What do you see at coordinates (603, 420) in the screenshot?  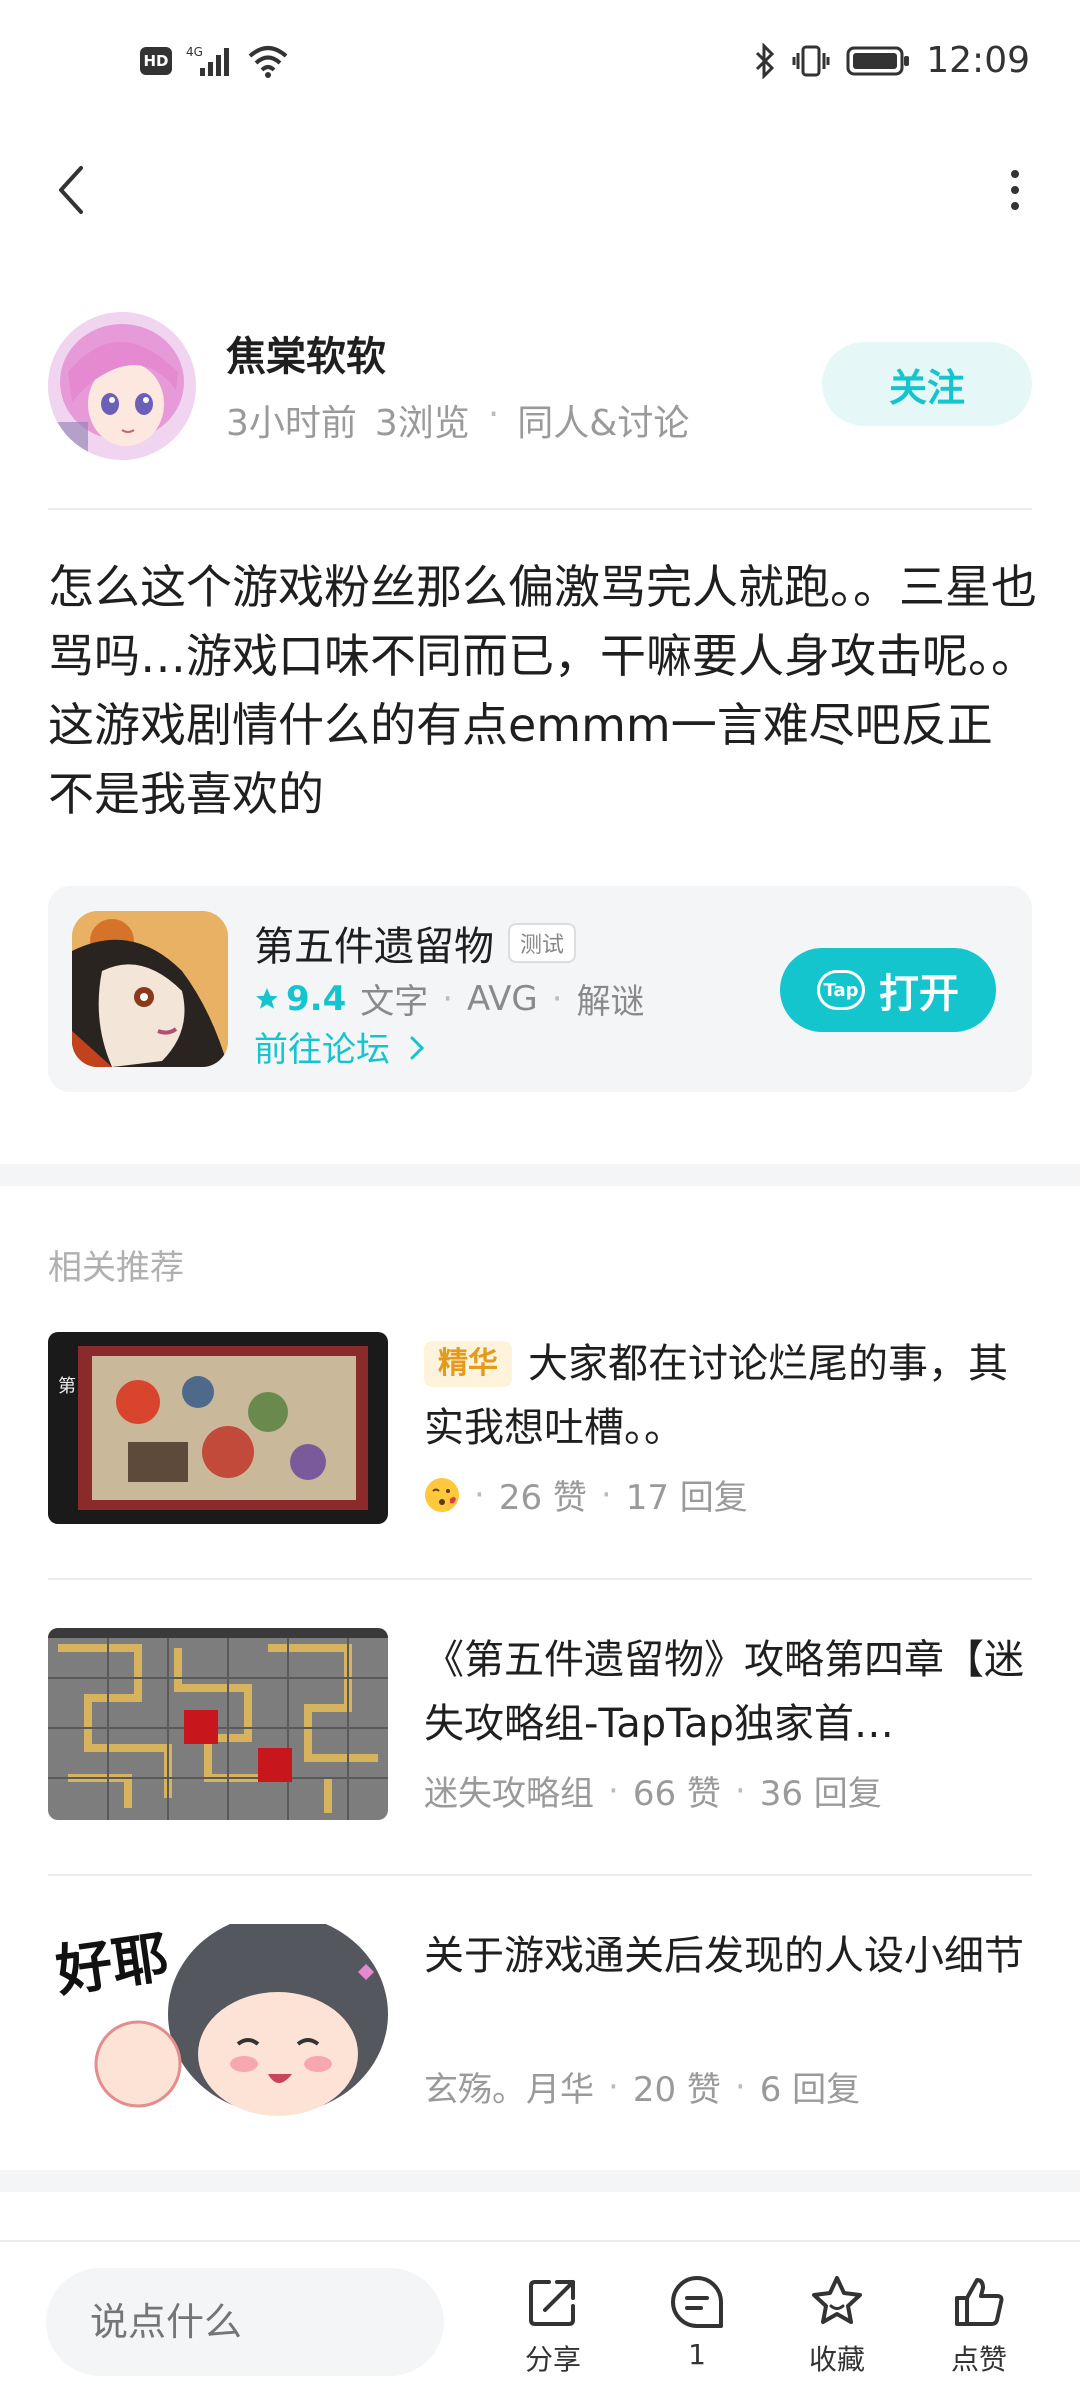 I see `post-category: 同人&讨论` at bounding box center [603, 420].